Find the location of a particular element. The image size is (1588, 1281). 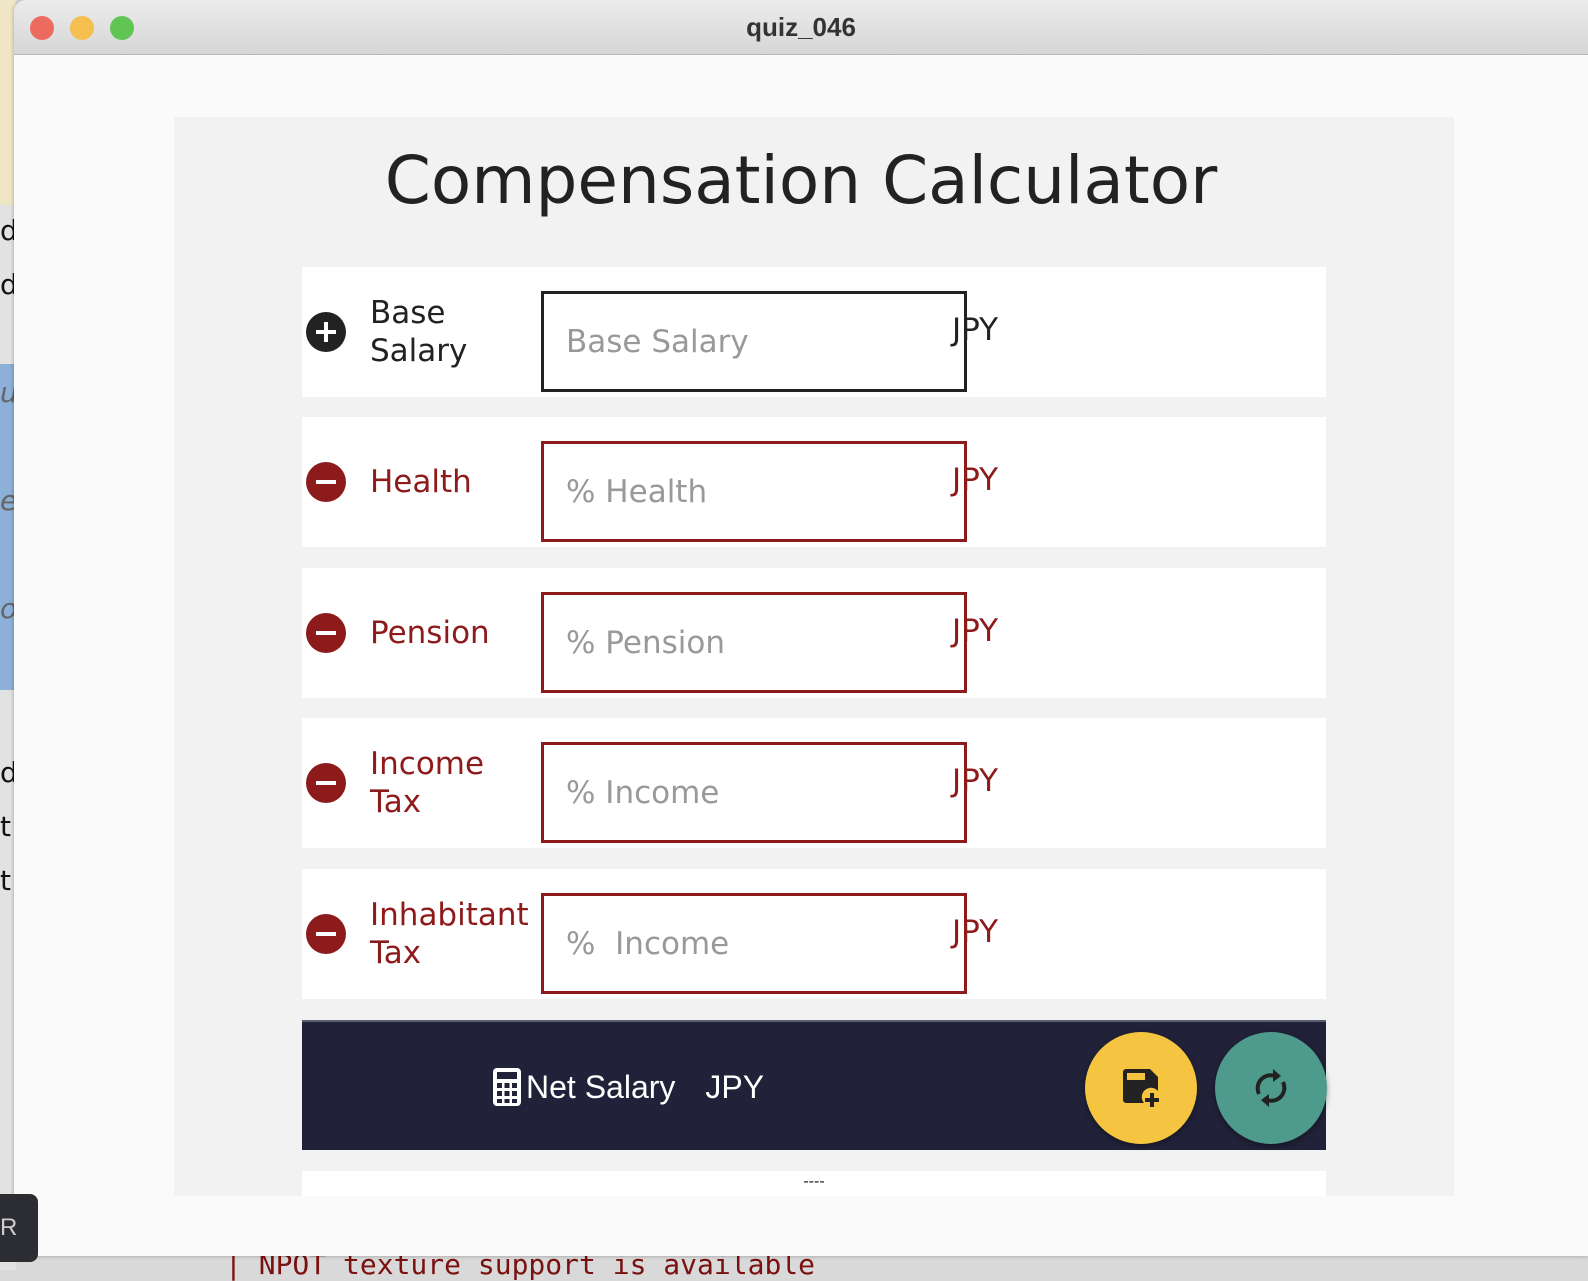

save-add-icon is located at coordinates (1141, 1088).